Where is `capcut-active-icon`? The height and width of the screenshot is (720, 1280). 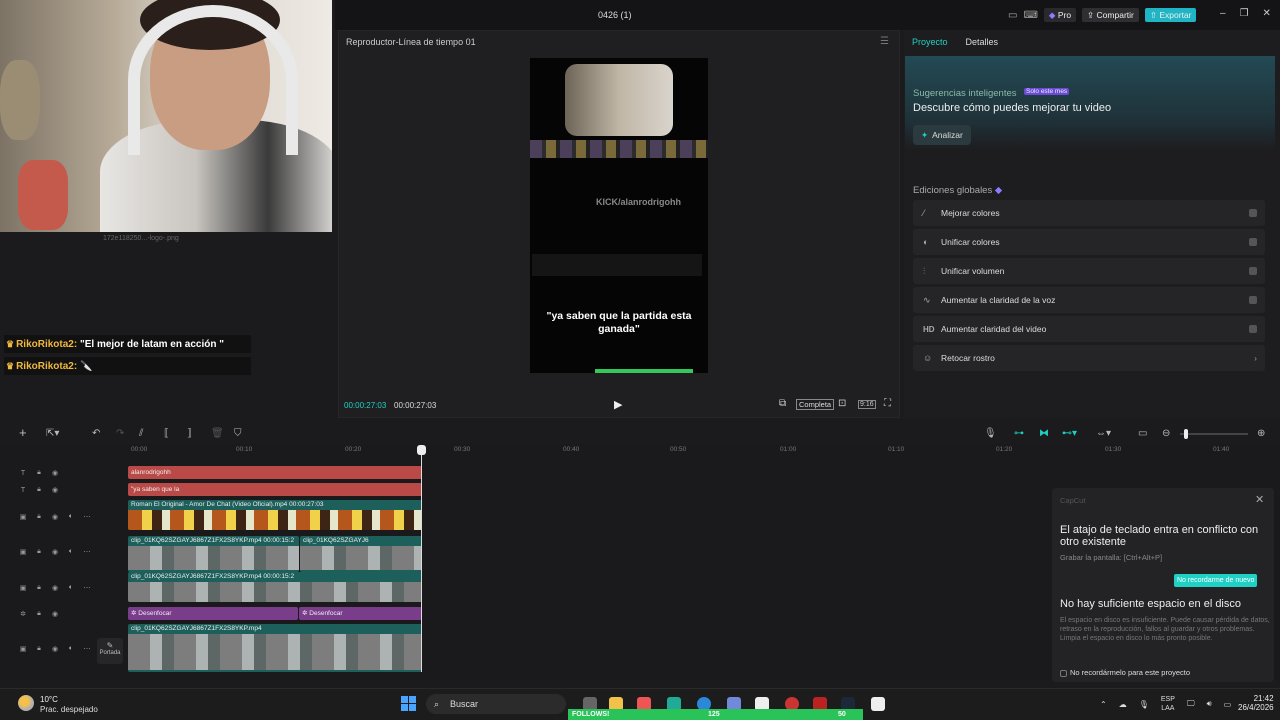 capcut-active-icon is located at coordinates (878, 704).